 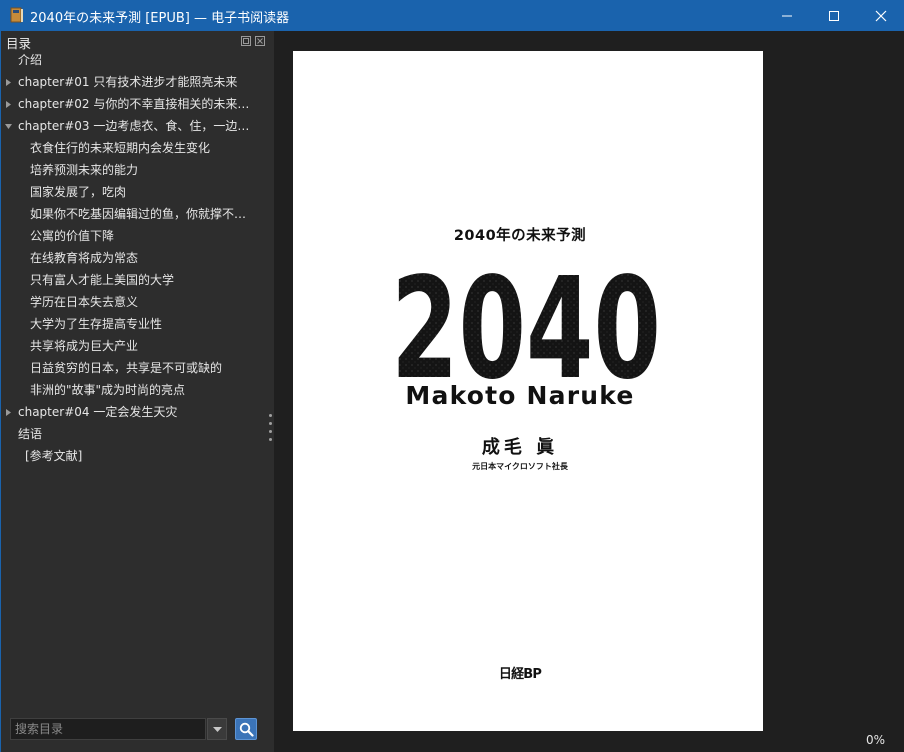 I want to click on minimize-button, so click(x=787, y=15).